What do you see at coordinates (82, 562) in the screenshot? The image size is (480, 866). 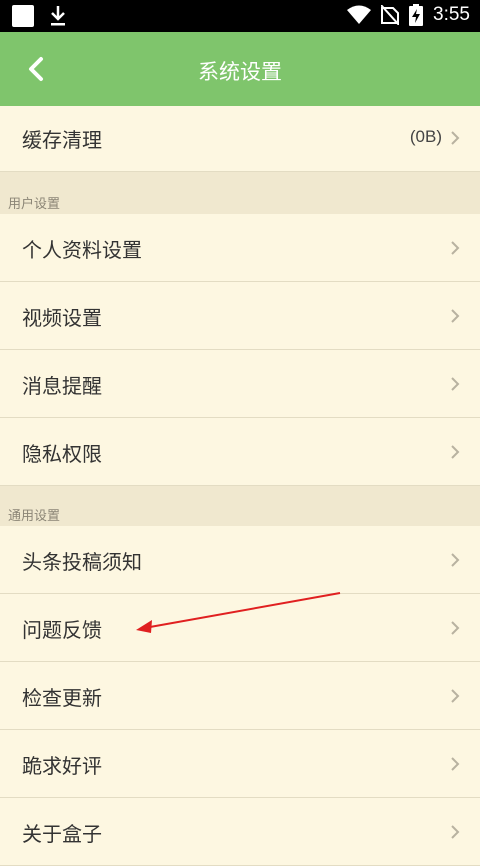 I see `row-label: 头条投稿须知` at bounding box center [82, 562].